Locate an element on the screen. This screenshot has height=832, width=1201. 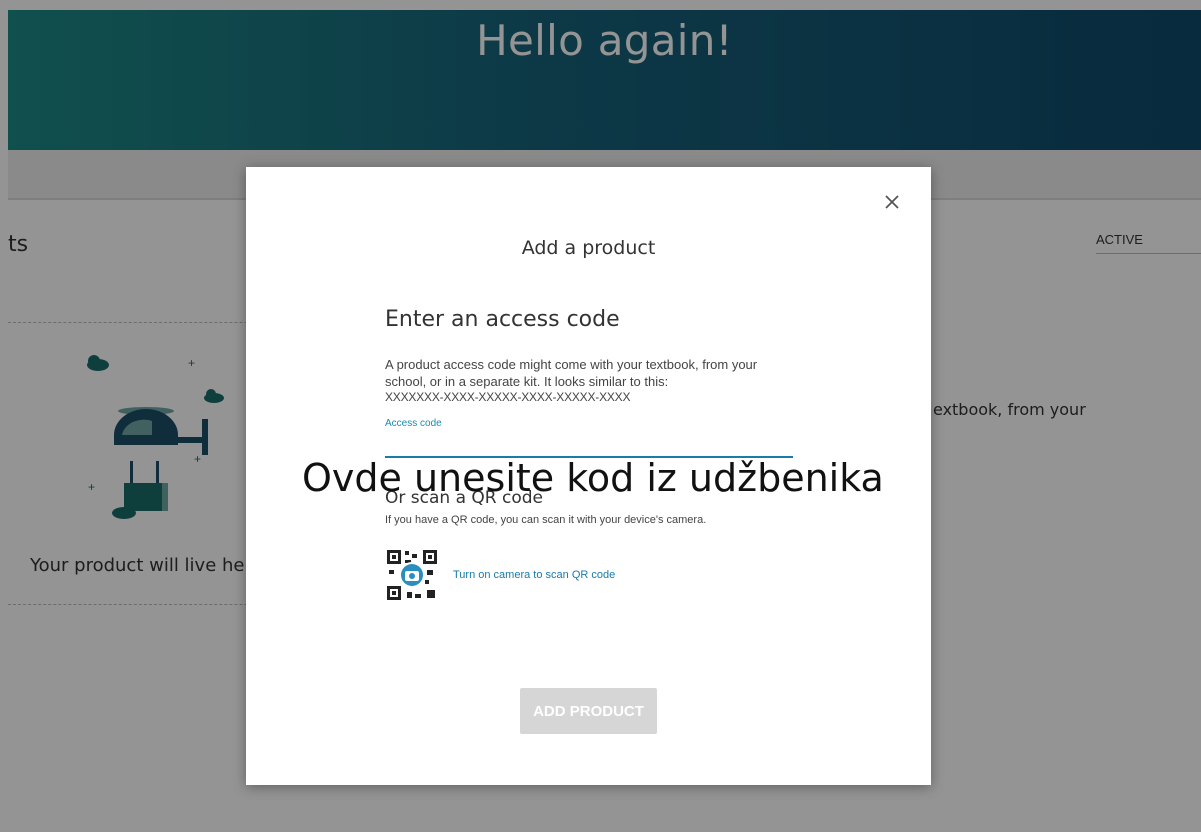
close-button is located at coordinates (892, 202).